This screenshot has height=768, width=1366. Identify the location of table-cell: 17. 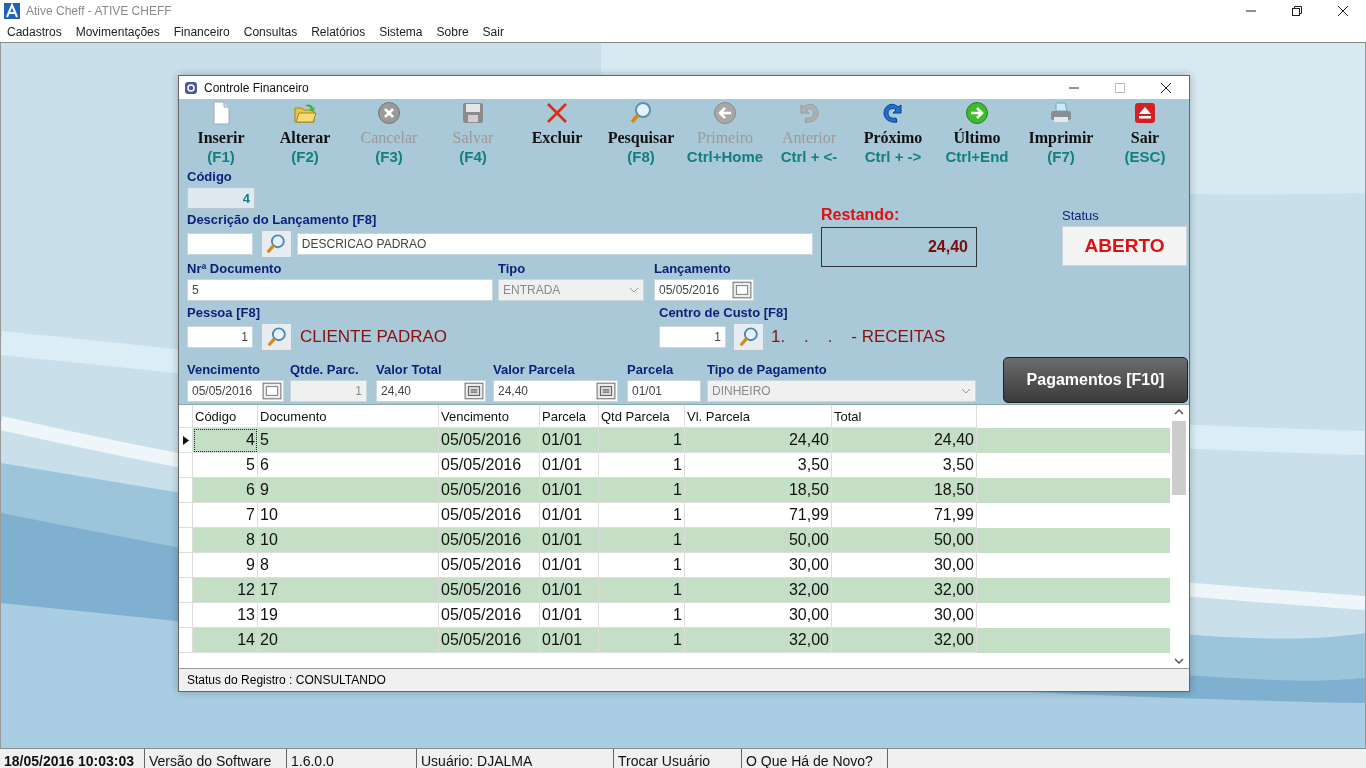
(348, 590).